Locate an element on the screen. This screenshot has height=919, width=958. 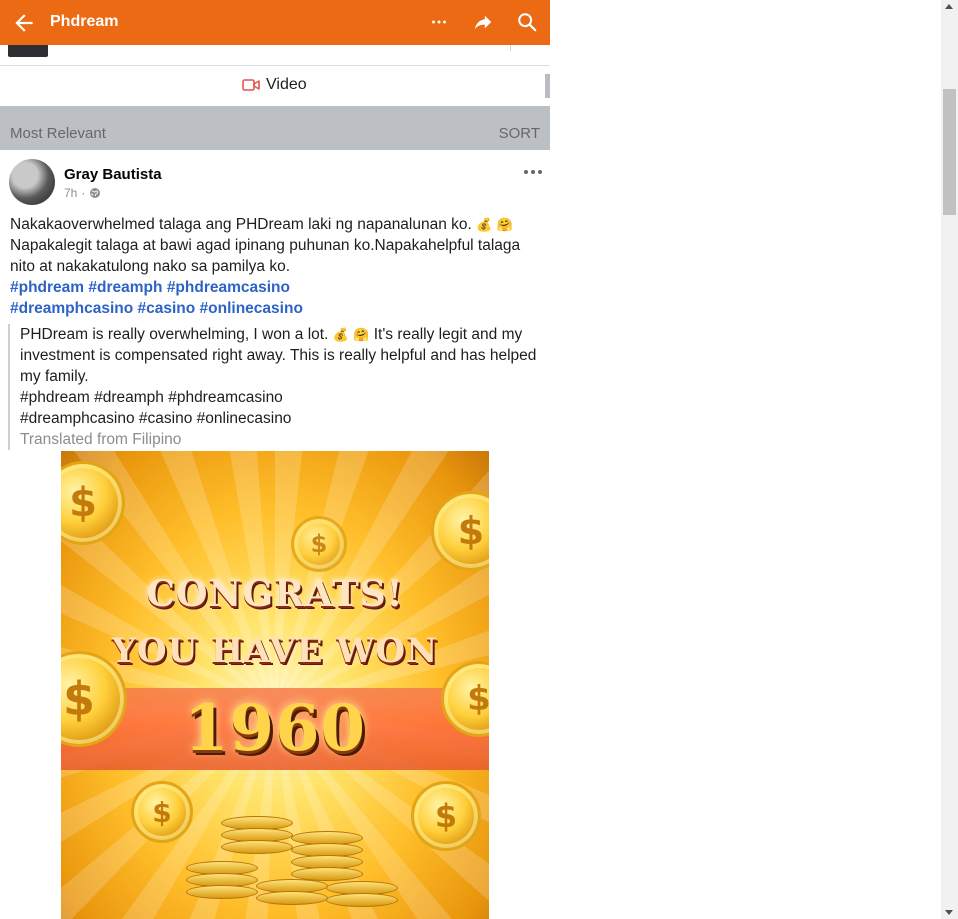
search-icon is located at coordinates (527, 22).